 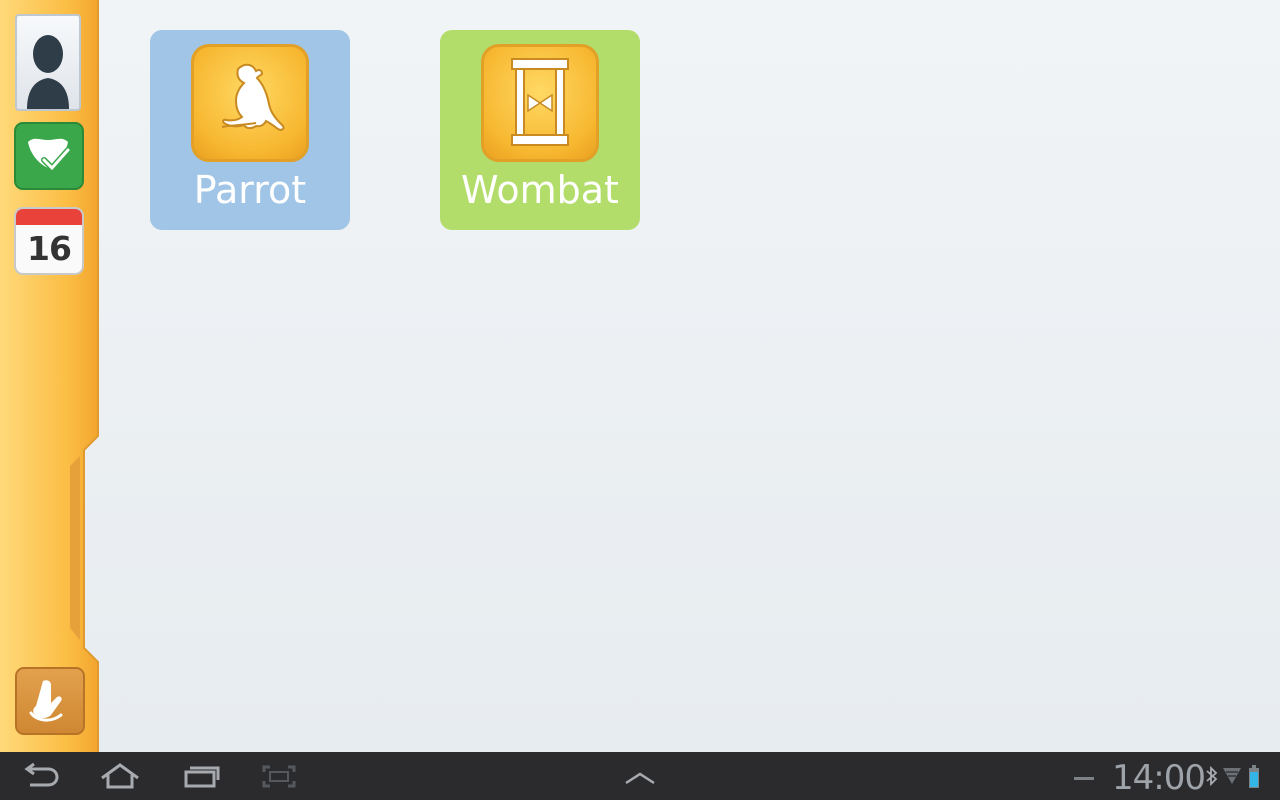 I want to click on hand-button, so click(x=50, y=701).